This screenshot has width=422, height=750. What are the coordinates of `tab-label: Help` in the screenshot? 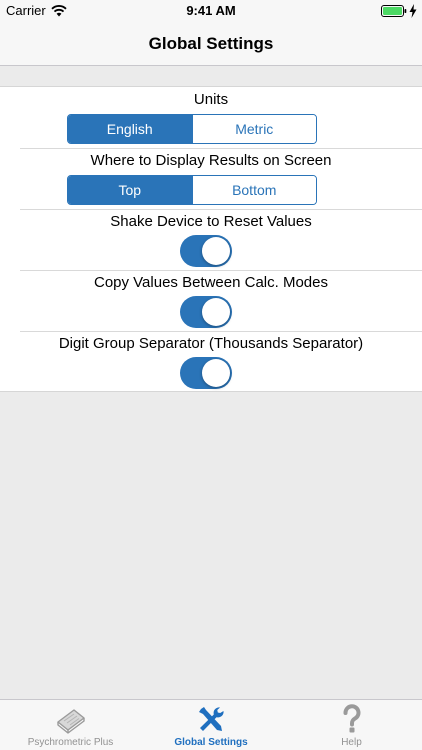 It's located at (351, 742).